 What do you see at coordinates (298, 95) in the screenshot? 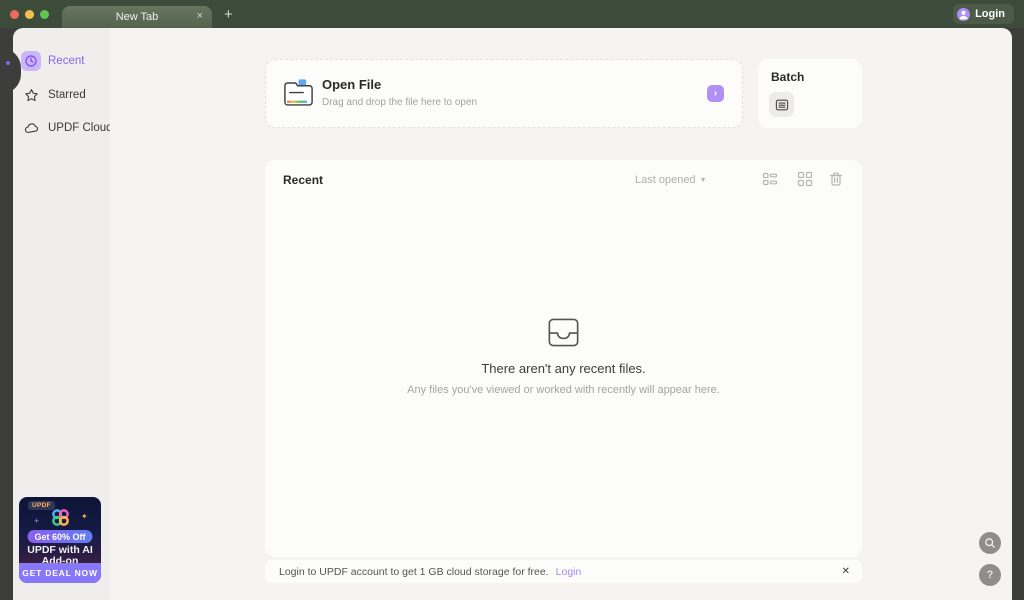
I see `folder-icon` at bounding box center [298, 95].